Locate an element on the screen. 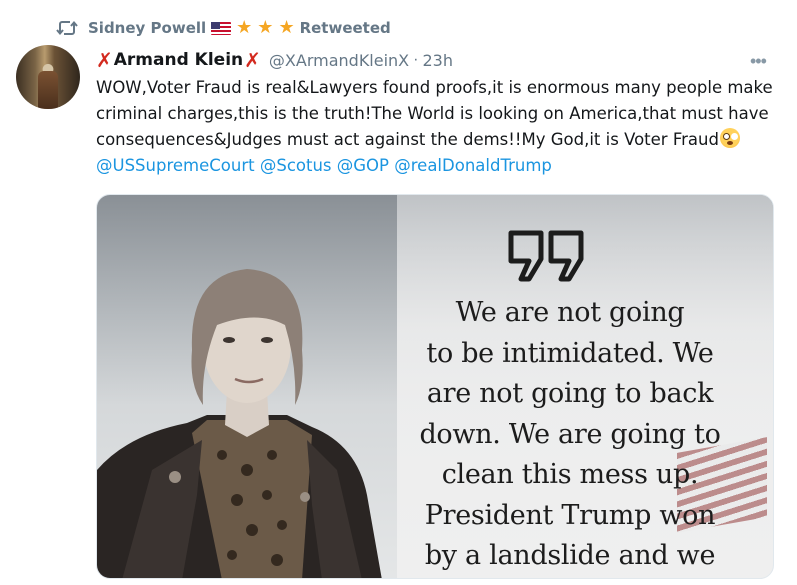  tweet-header: ✗ Armand Klein ✗ @XArmandKleinX · 23h is located at coordinates (436, 60).